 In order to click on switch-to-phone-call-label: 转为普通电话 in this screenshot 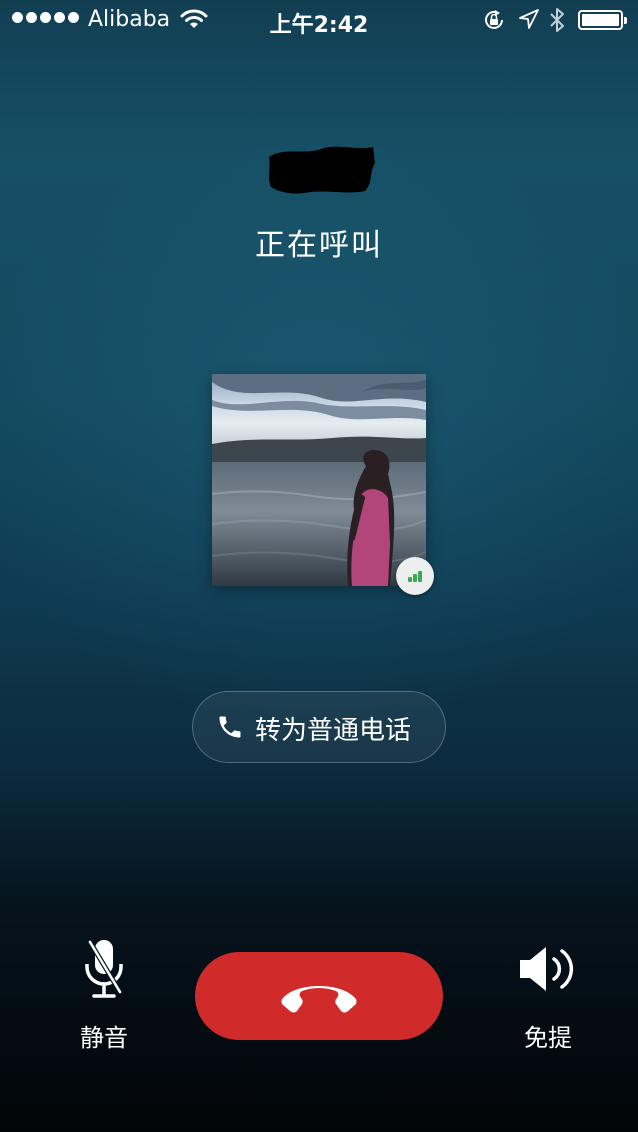, I will do `click(333, 731)`.